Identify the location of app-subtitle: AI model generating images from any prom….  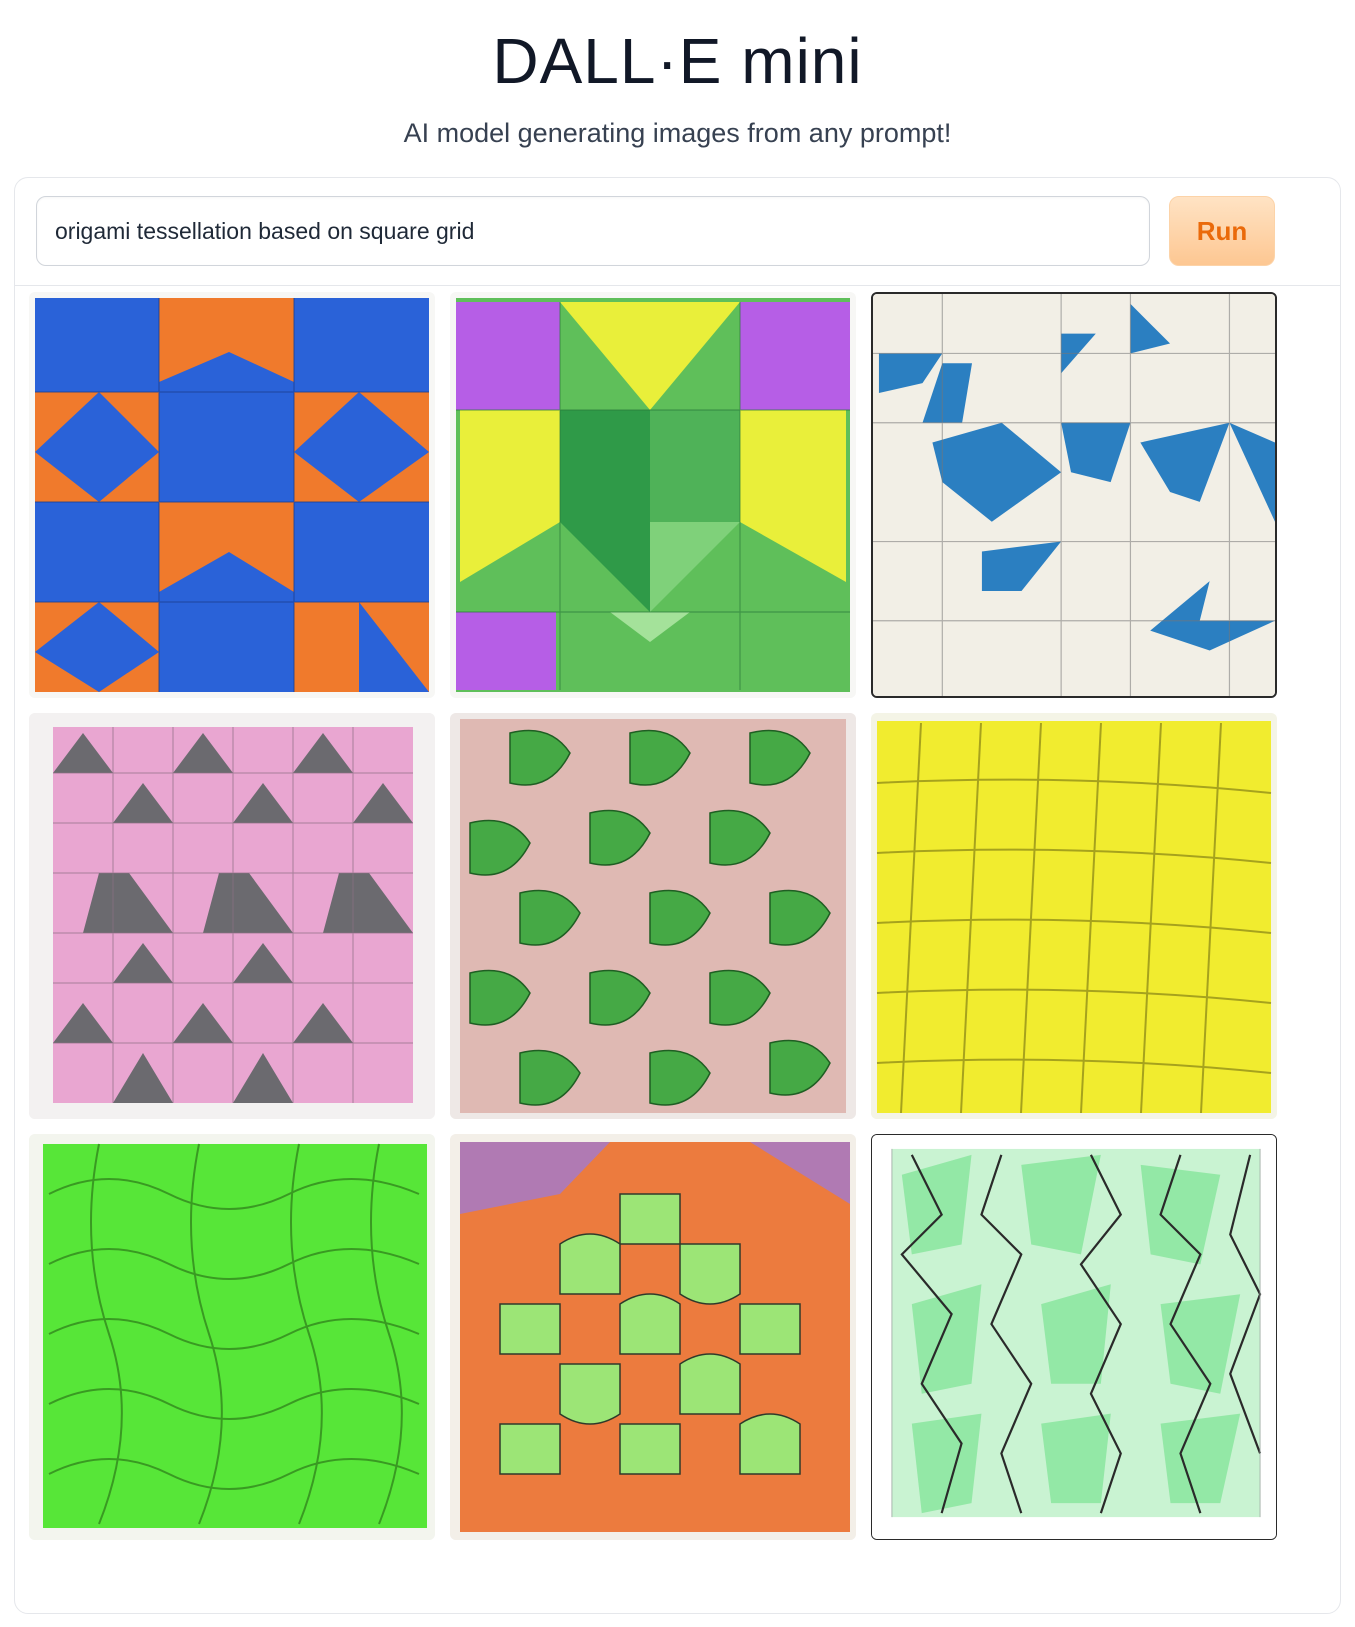
(677, 133).